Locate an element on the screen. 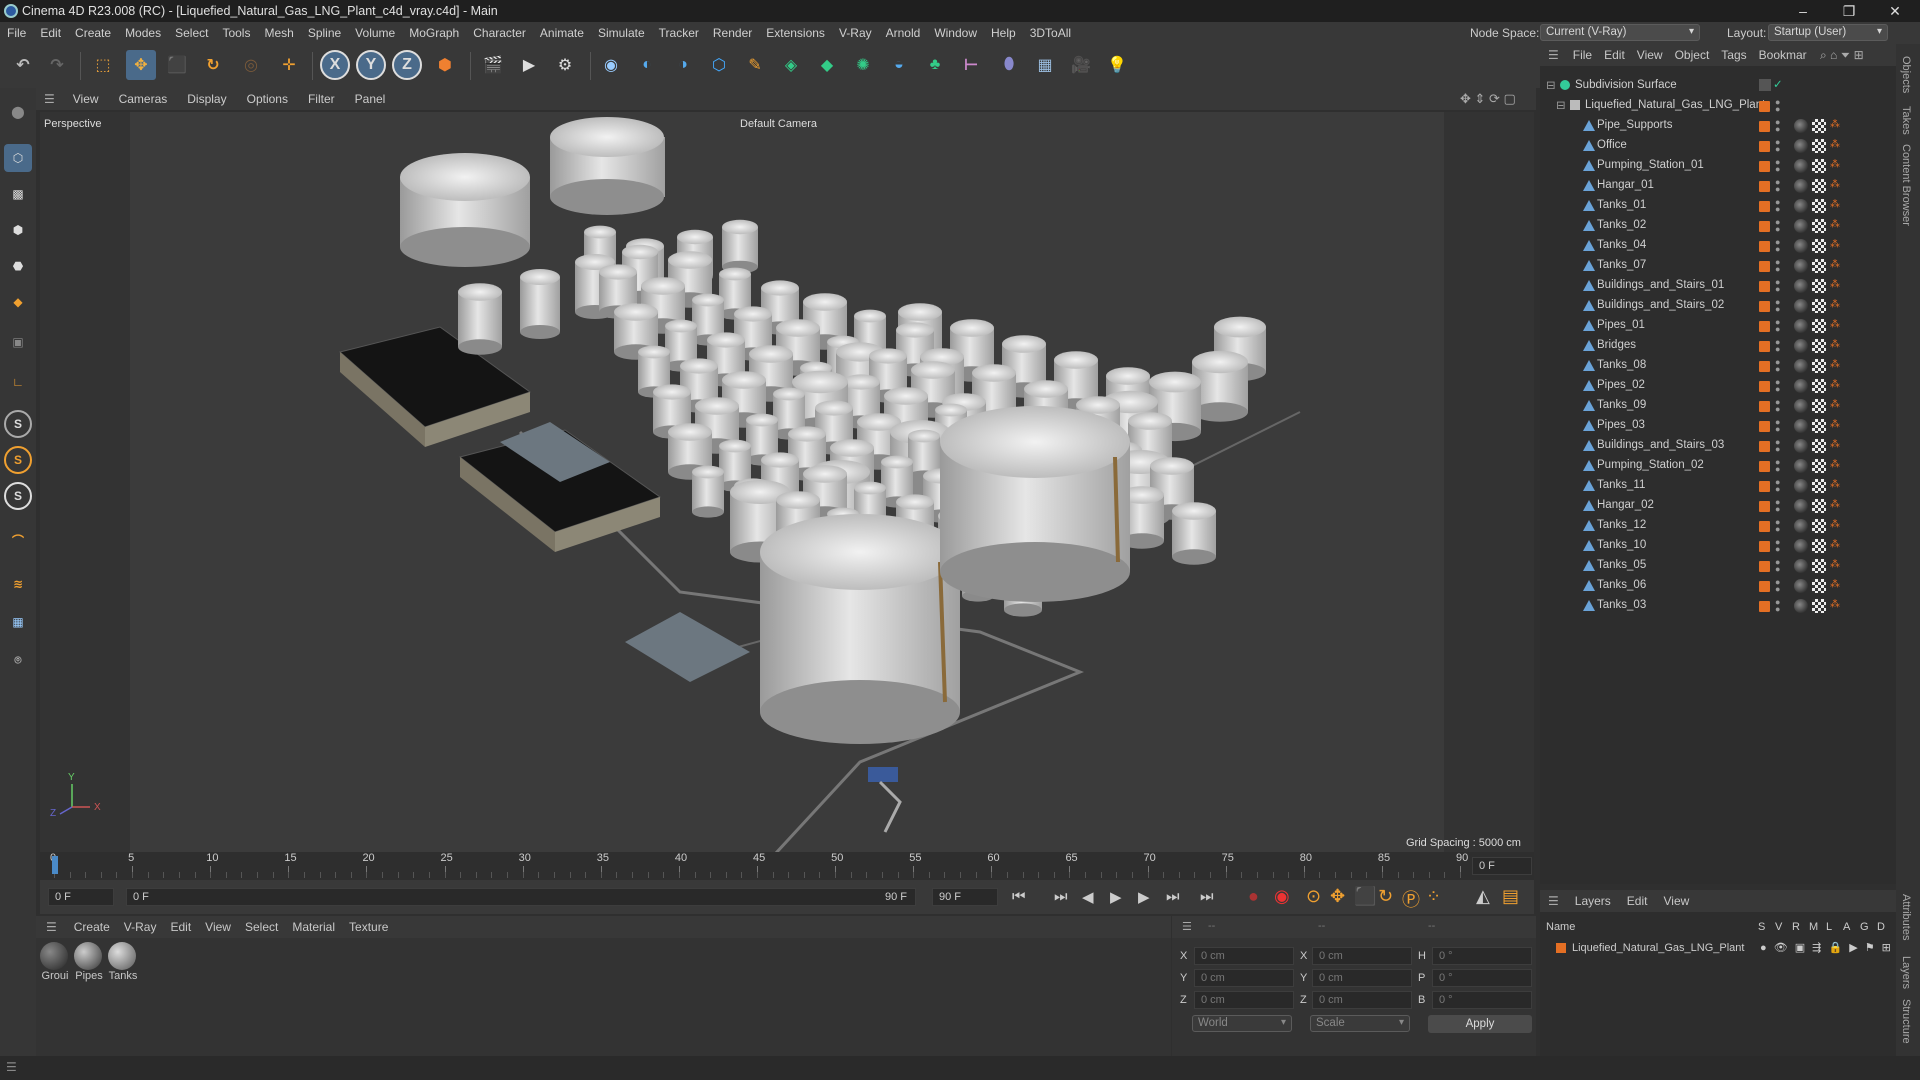  go-to-end-icon: ⏭ is located at coordinates (1207, 896).